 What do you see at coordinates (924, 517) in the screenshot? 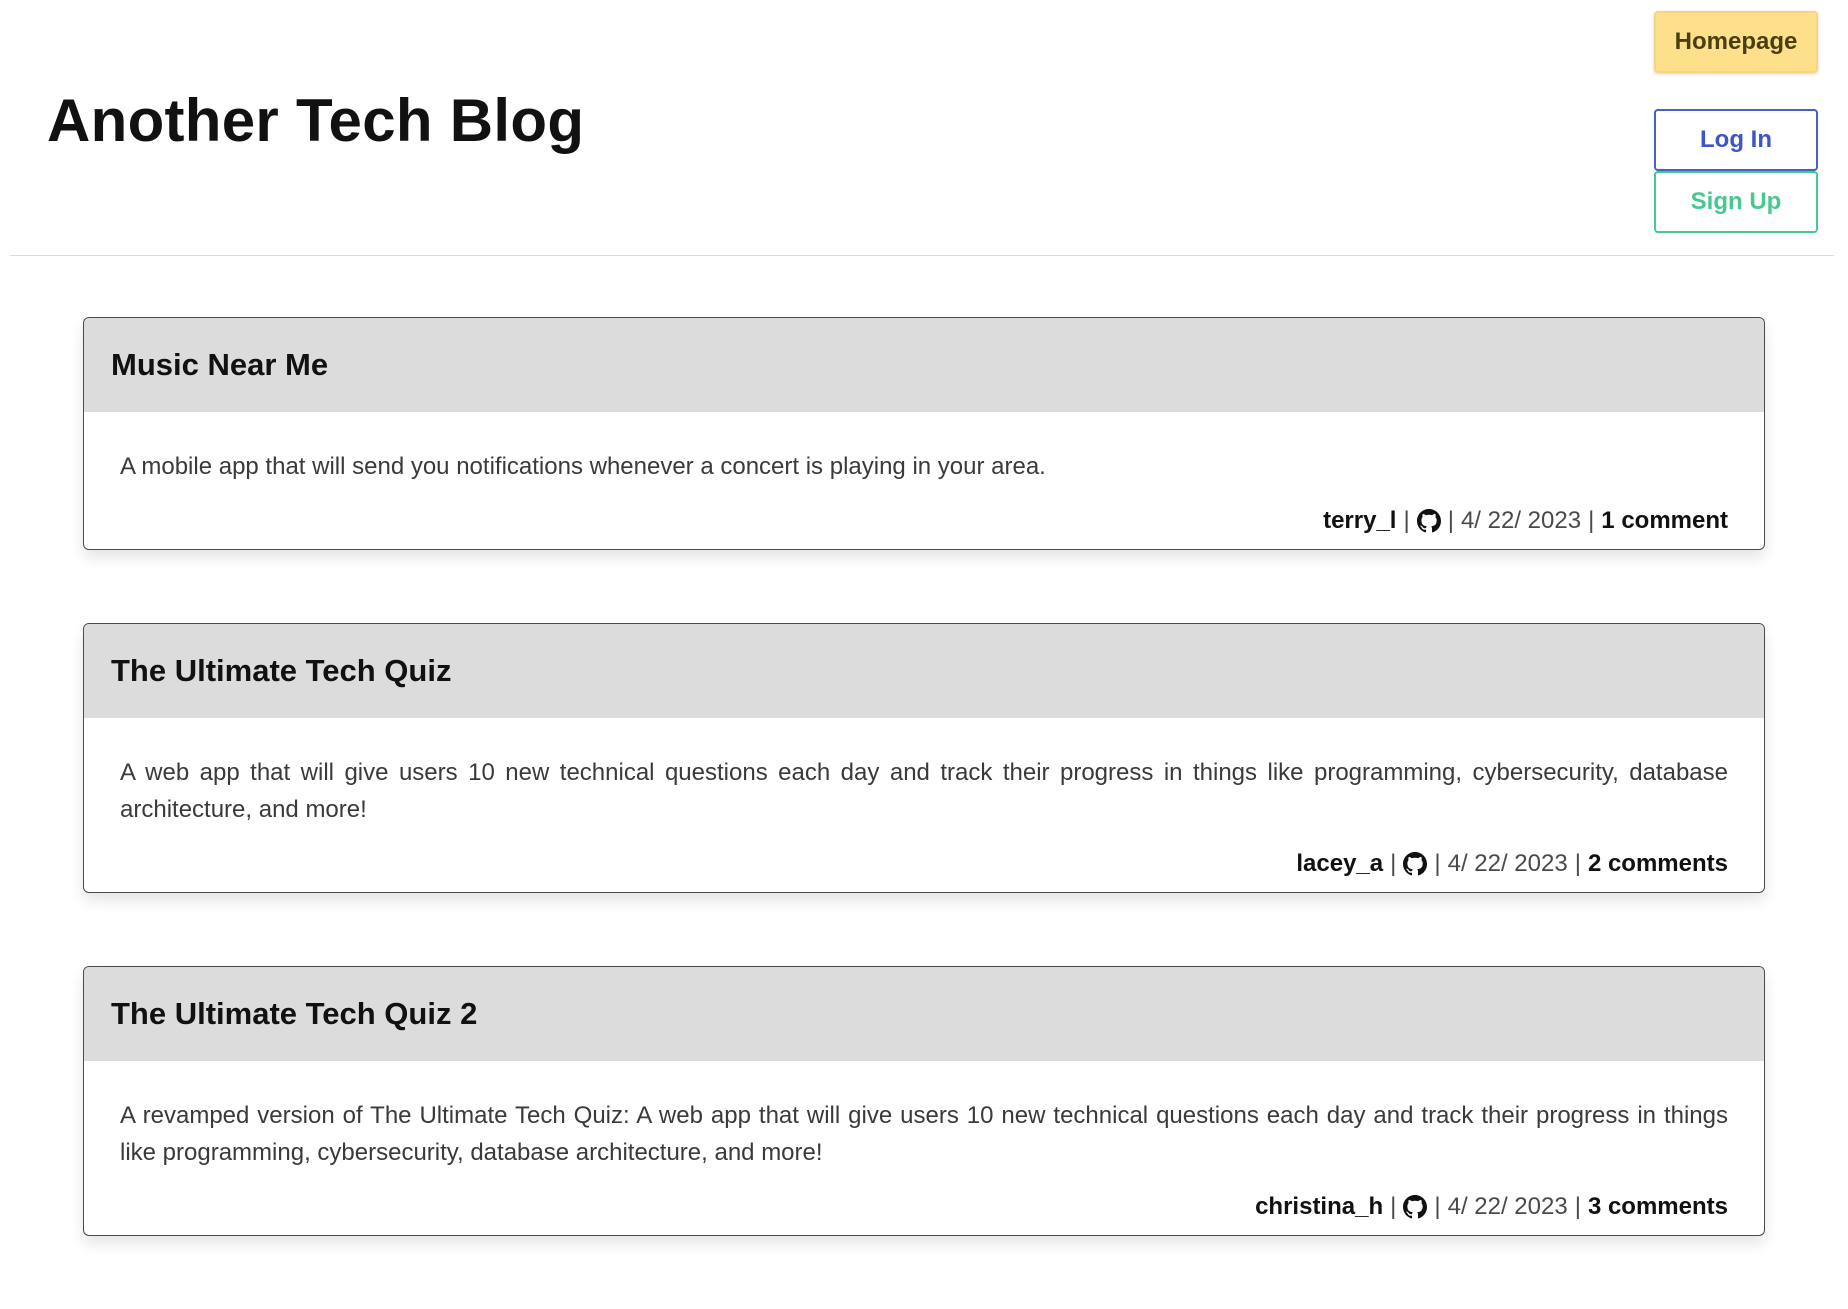
I see `post-meta: terry_l | | 4/ 22/ 2023 | 1 comment` at bounding box center [924, 517].